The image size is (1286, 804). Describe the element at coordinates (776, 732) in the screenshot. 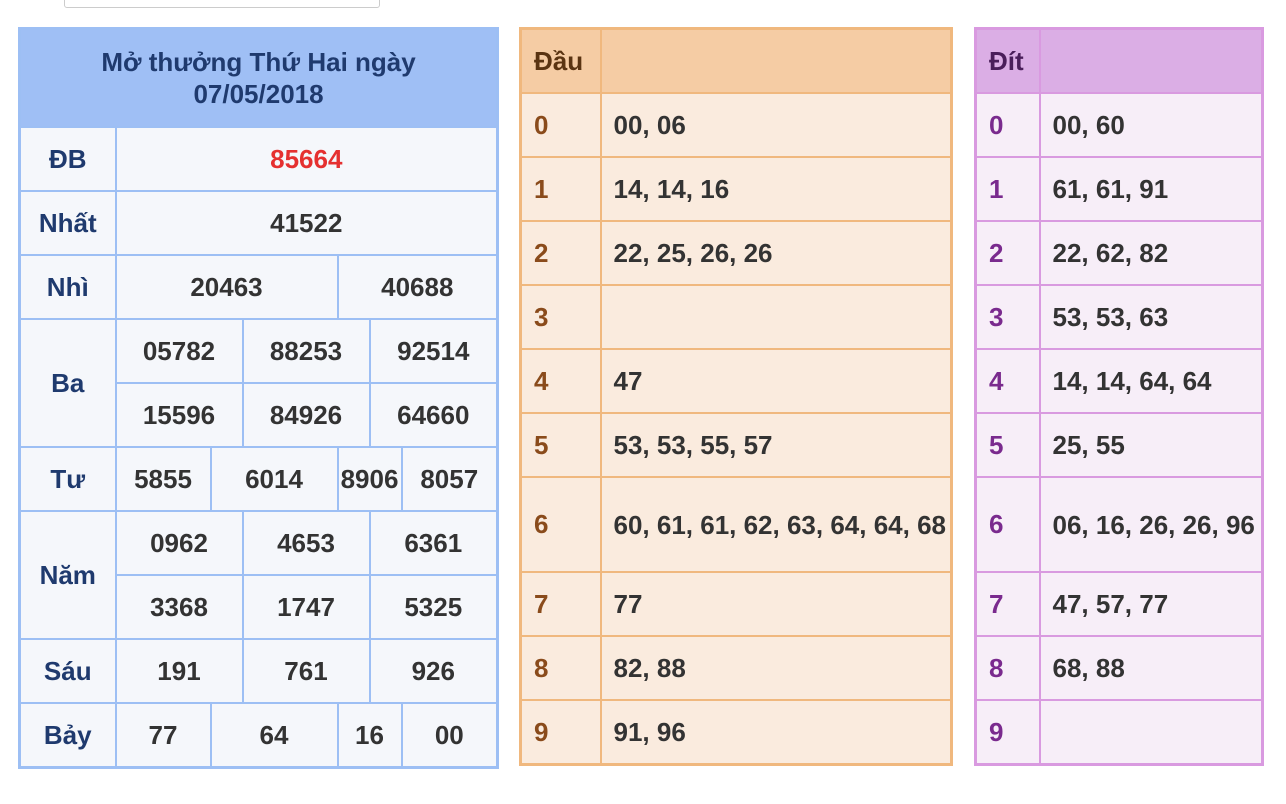

I see `dau-value: 91, 96` at that location.